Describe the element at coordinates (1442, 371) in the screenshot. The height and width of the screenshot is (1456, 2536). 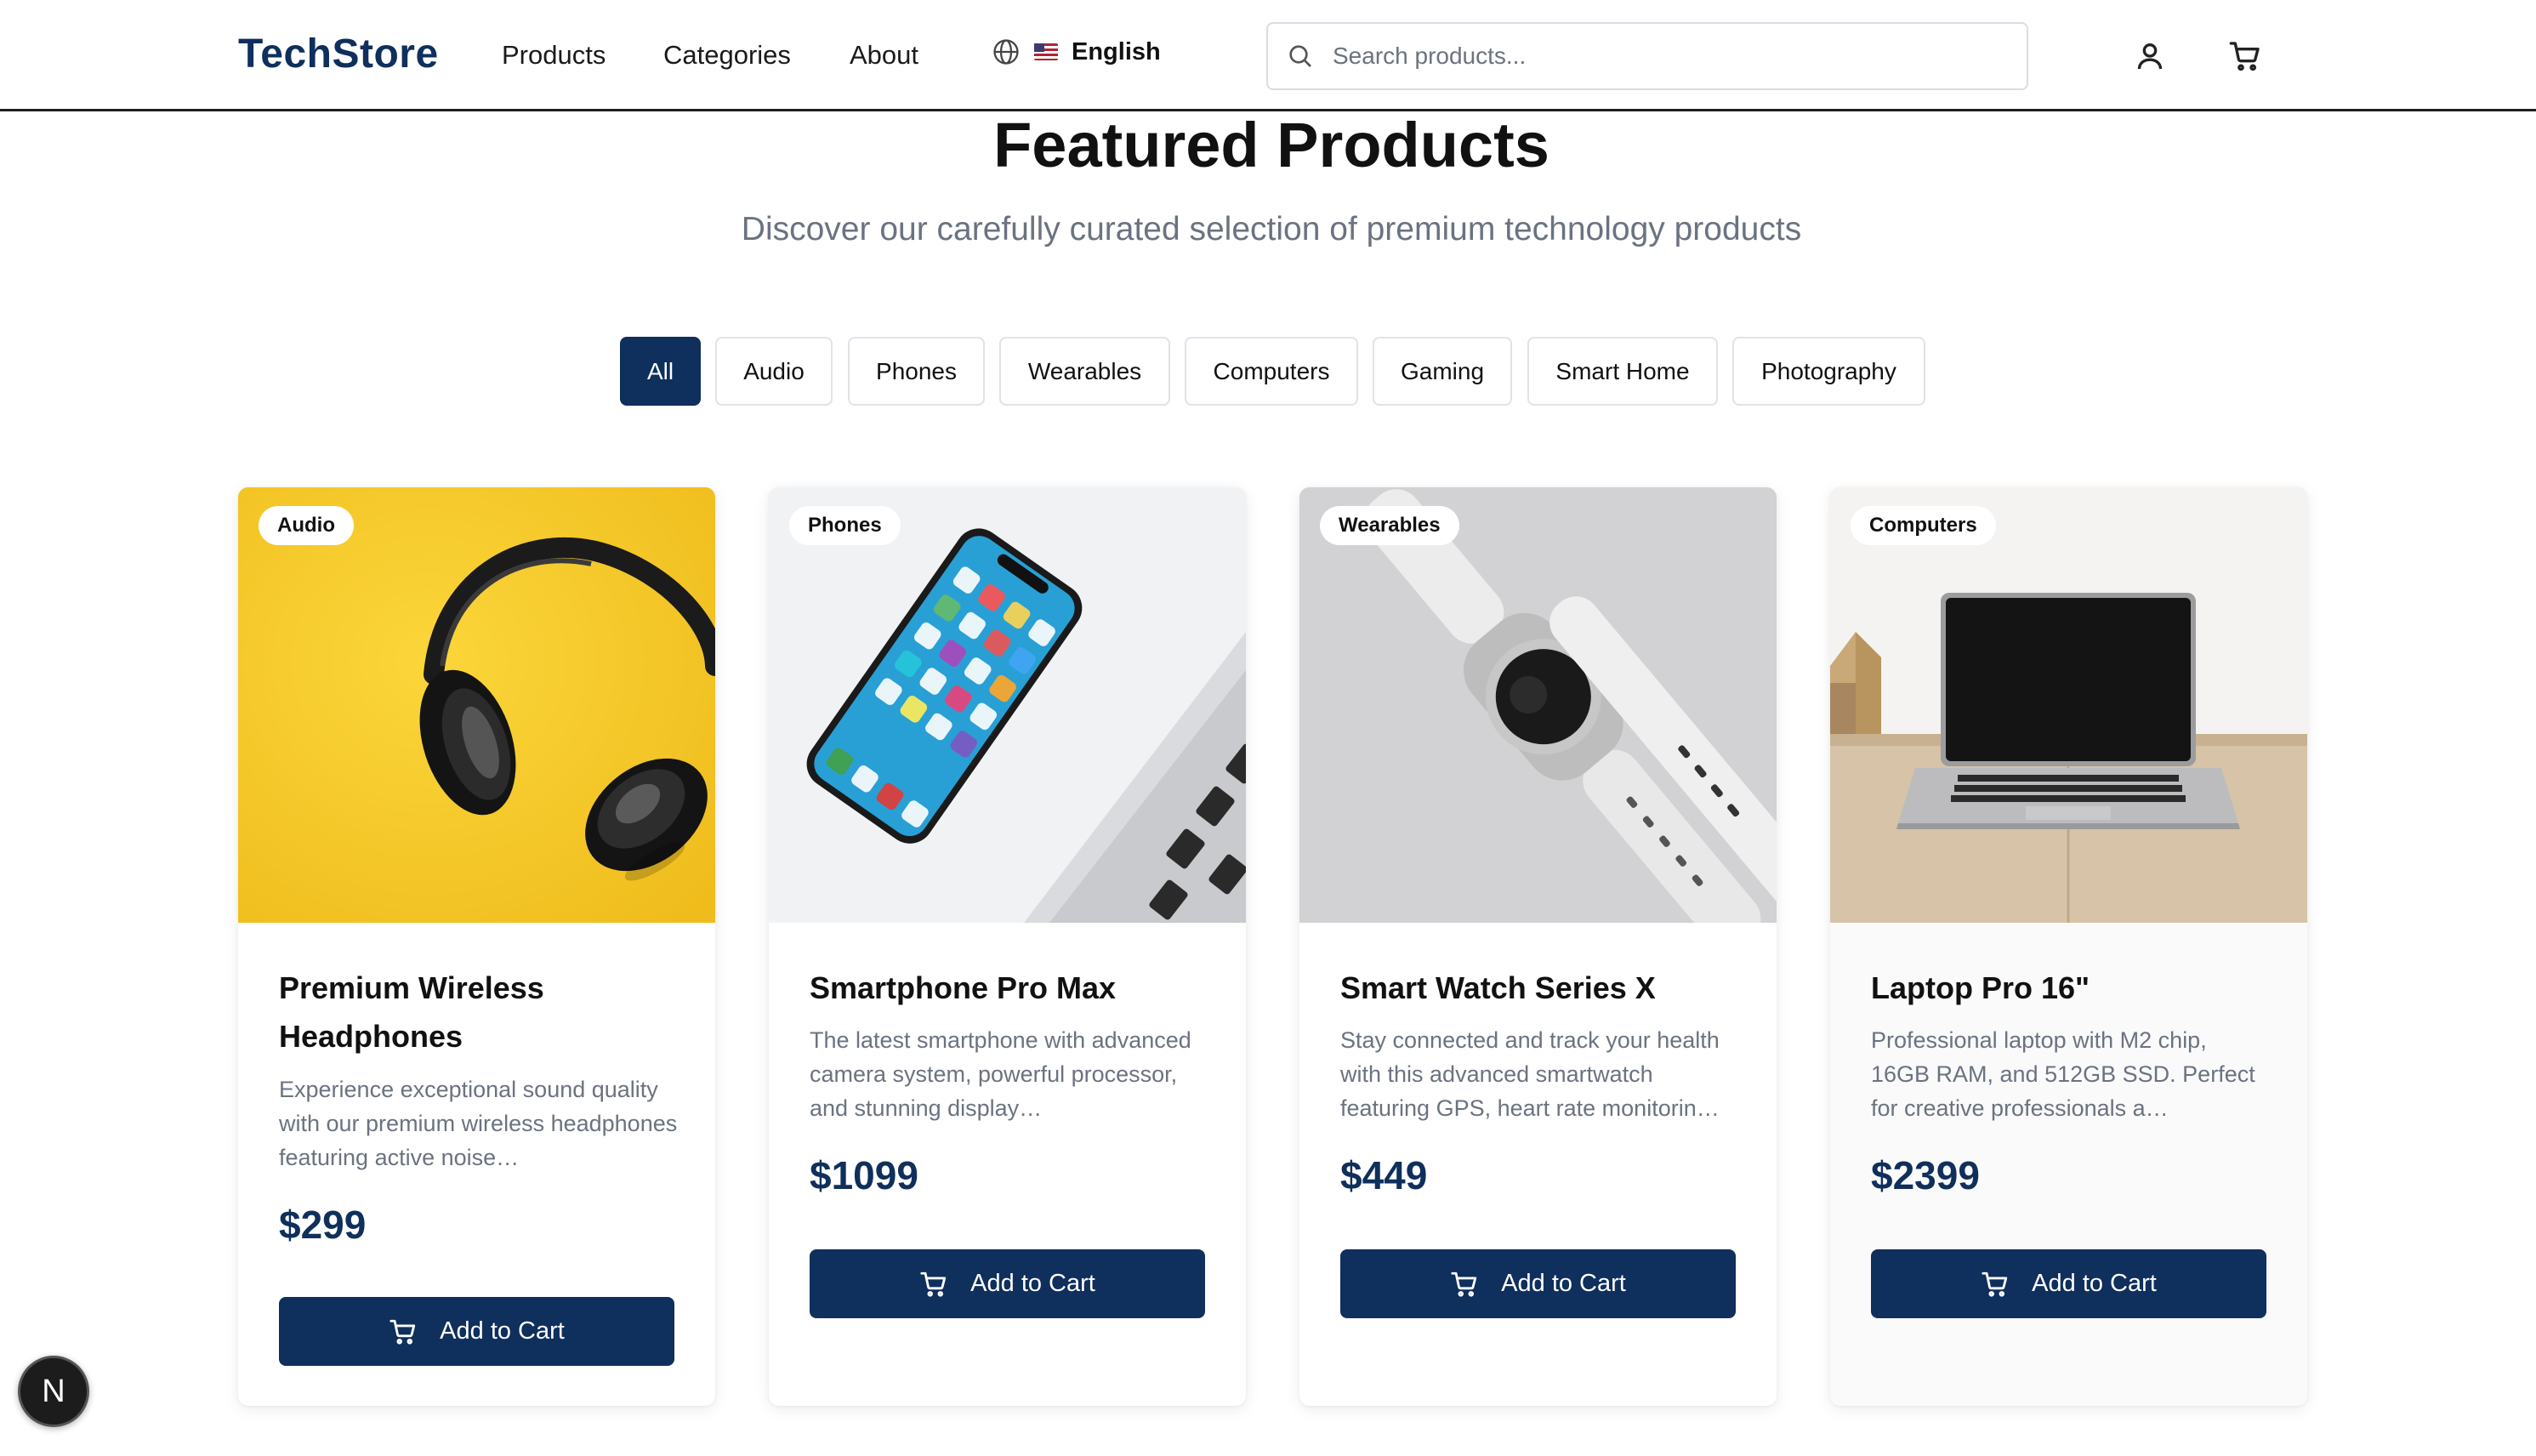
I see `filter-gaming: Gaming` at that location.